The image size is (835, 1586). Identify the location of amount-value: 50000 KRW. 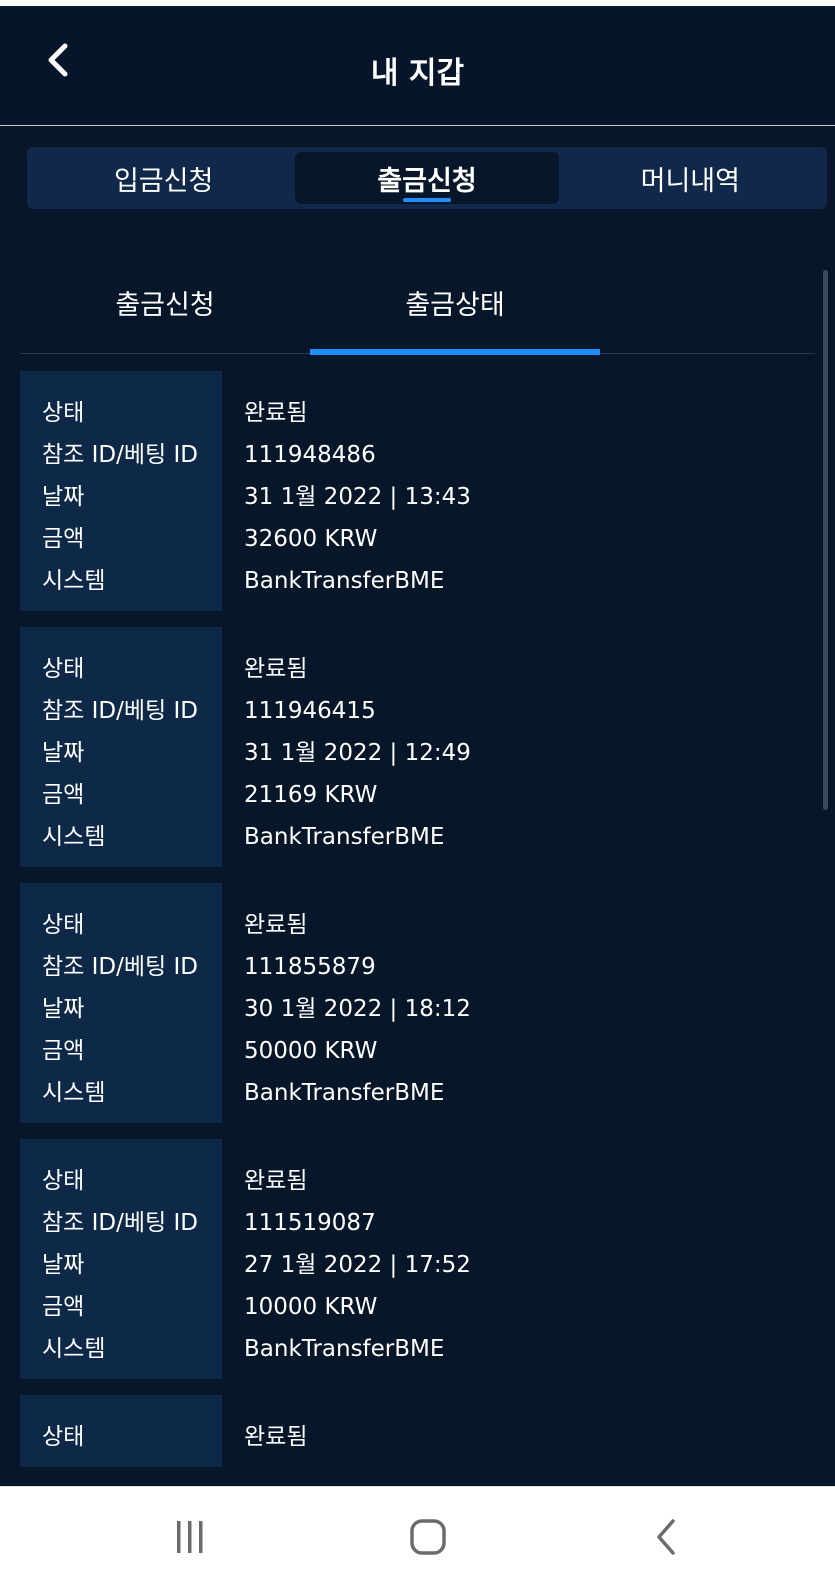
(311, 1051).